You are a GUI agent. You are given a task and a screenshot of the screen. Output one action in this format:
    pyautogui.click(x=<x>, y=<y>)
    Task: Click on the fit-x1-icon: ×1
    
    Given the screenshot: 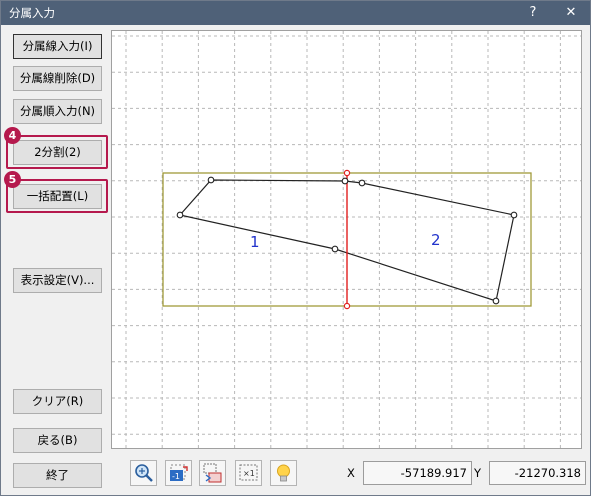 What is the action you would take?
    pyautogui.click(x=248, y=472)
    